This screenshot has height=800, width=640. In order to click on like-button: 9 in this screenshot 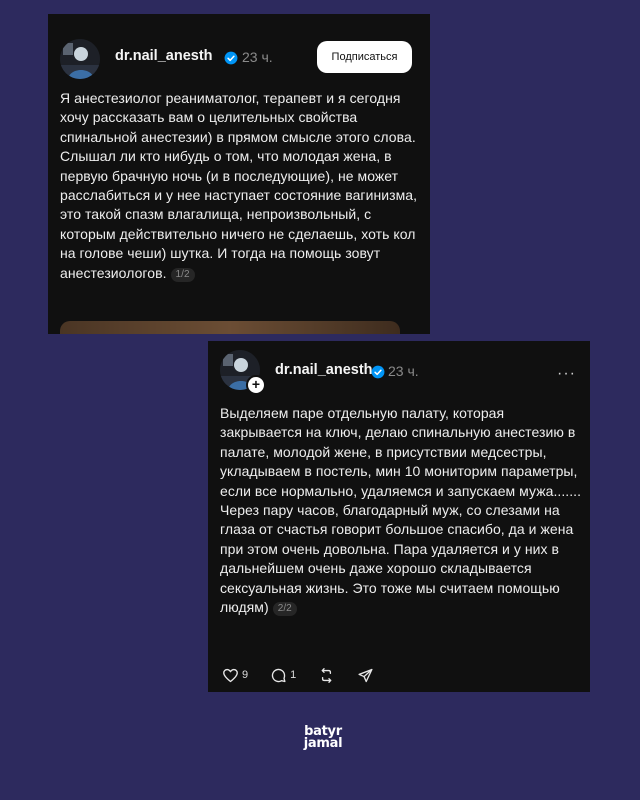, I will do `click(235, 675)`.